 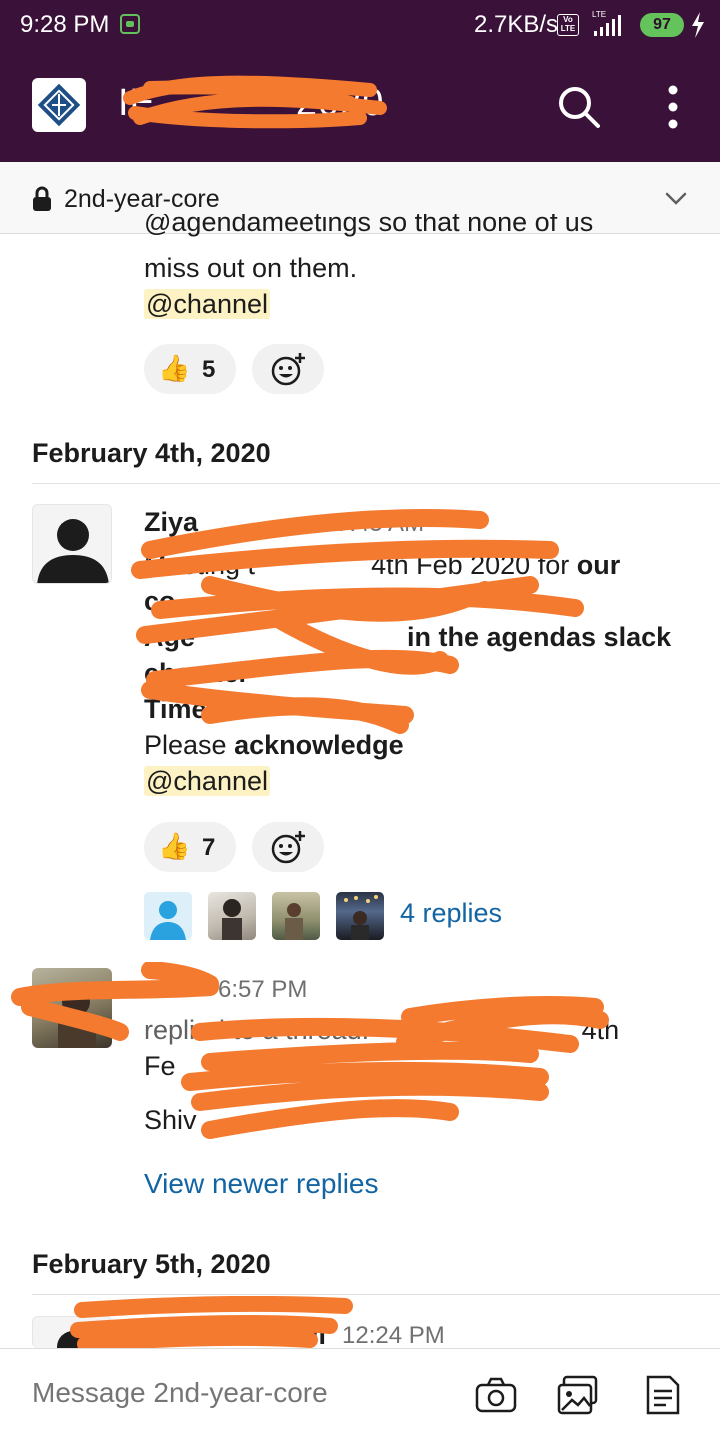 I want to click on workspace-logo-icon, so click(x=59, y=105).